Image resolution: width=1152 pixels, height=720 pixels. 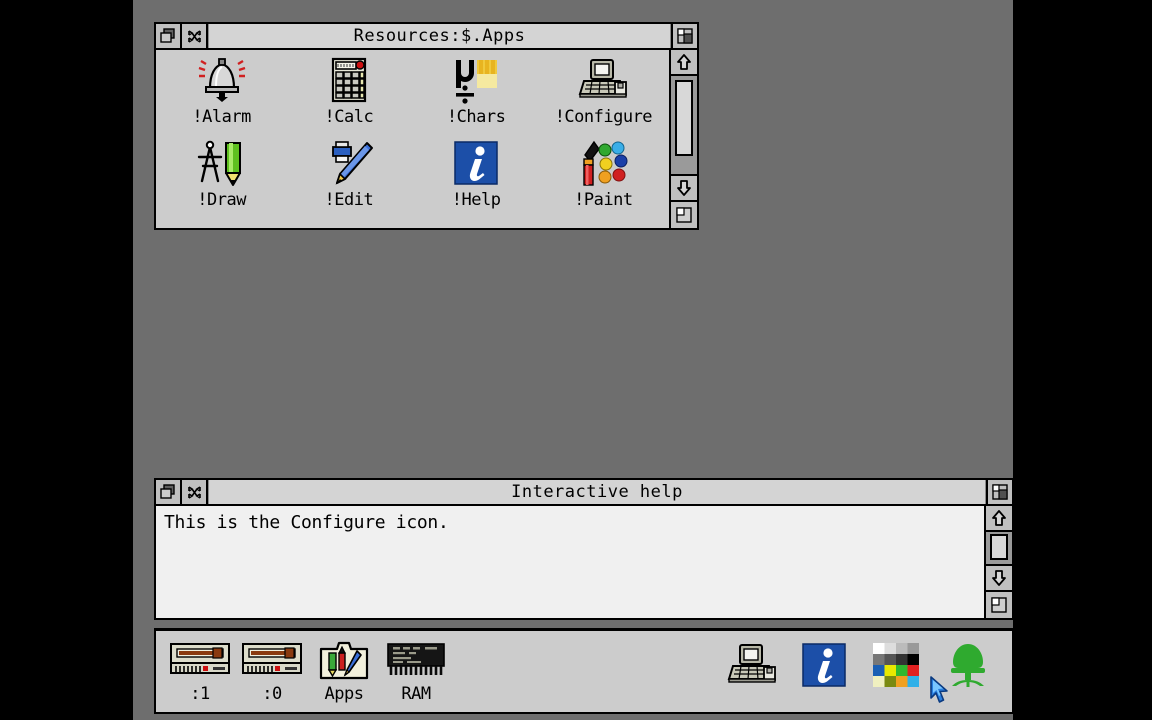 What do you see at coordinates (349, 80) in the screenshot?
I see `calculator-icon` at bounding box center [349, 80].